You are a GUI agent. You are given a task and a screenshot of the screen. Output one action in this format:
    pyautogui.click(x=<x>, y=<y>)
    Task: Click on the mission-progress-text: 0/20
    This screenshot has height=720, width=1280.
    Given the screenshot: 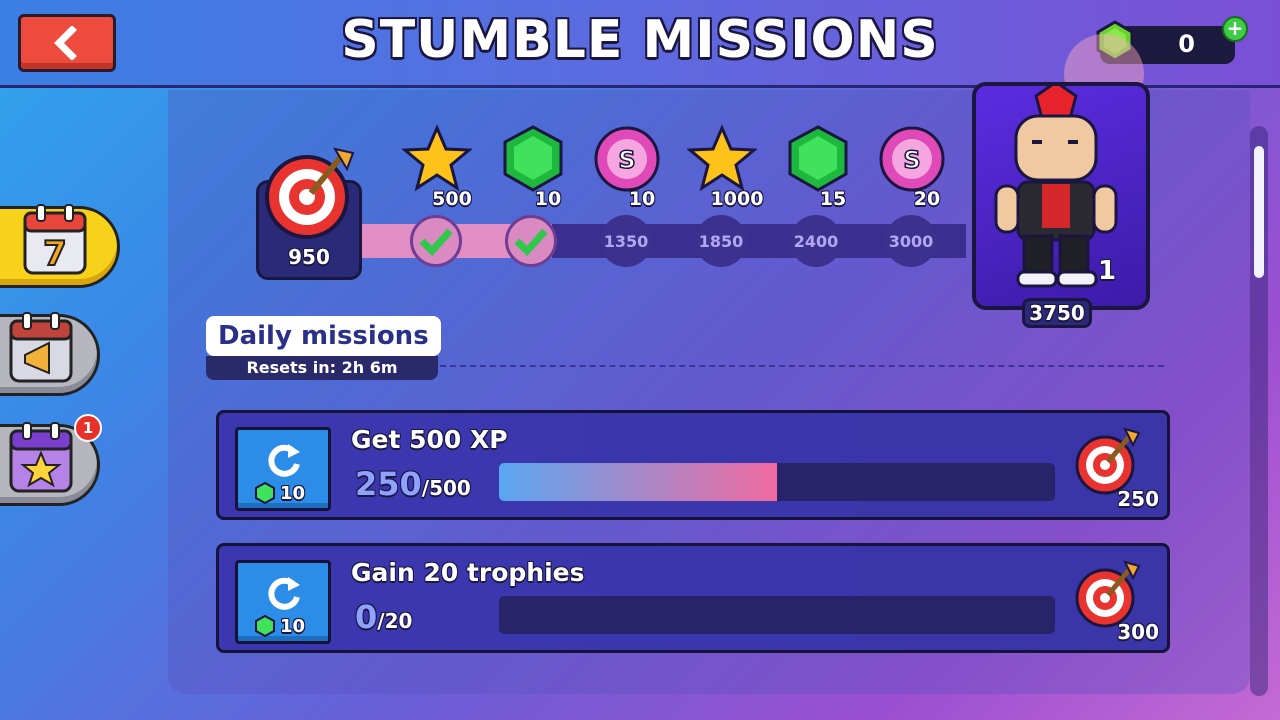 What is the action you would take?
    pyautogui.click(x=383, y=617)
    